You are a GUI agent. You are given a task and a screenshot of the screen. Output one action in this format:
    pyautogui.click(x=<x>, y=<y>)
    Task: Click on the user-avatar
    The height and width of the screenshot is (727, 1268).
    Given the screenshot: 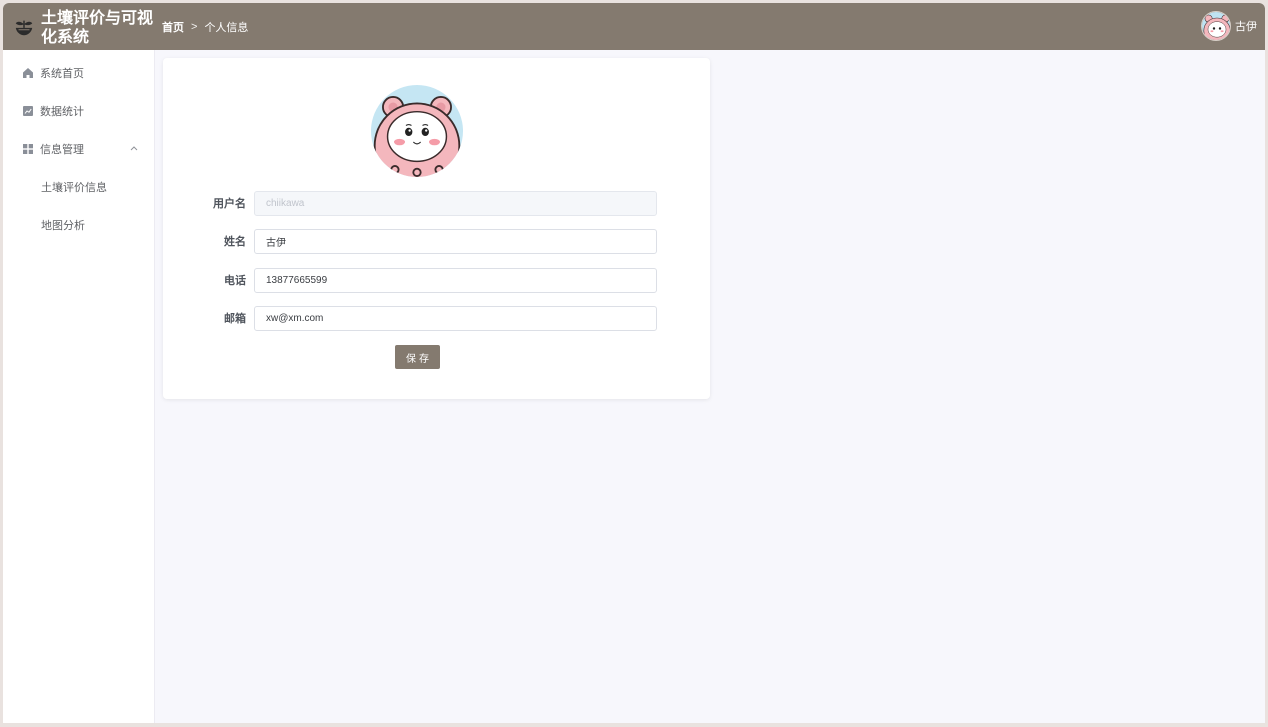 What is the action you would take?
    pyautogui.click(x=1216, y=26)
    